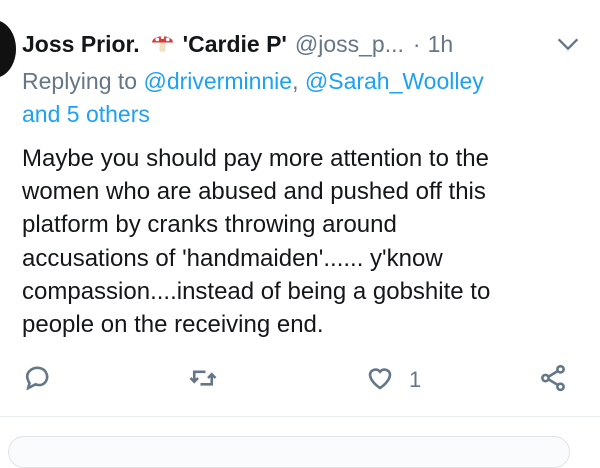 The height and width of the screenshot is (468, 600). I want to click on name-suffix: 'Cardie P', so click(234, 43).